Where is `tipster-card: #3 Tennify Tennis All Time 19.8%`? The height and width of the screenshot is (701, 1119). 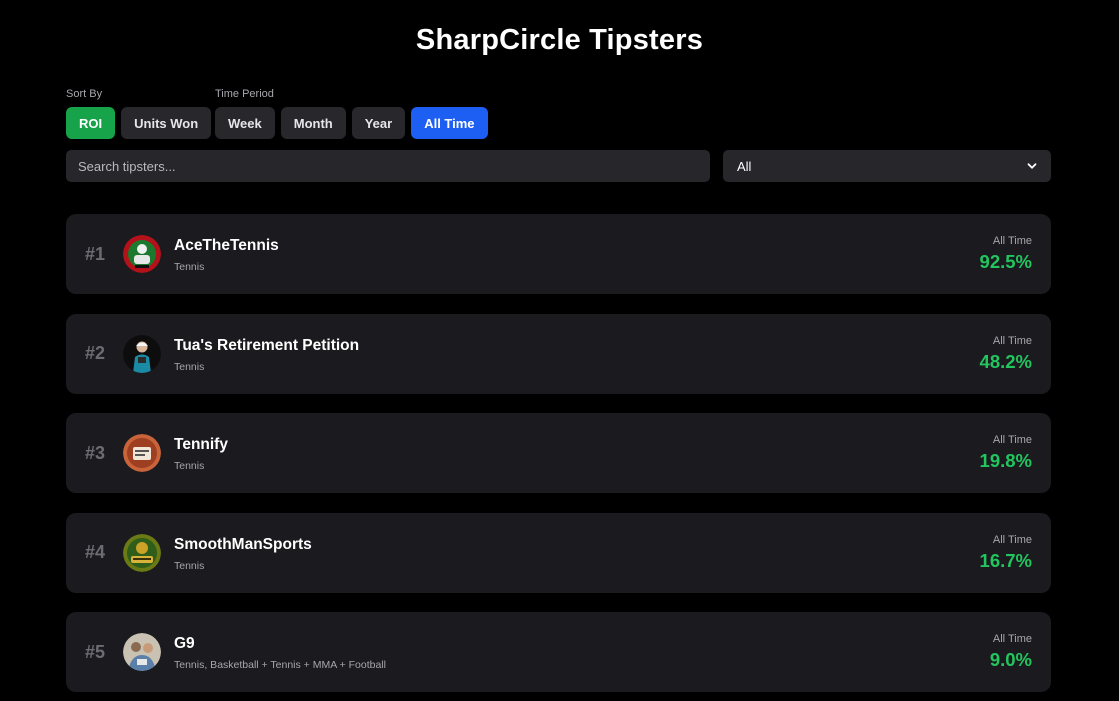
tipster-card: #3 Tennify Tennis All Time 19.8% is located at coordinates (558, 453).